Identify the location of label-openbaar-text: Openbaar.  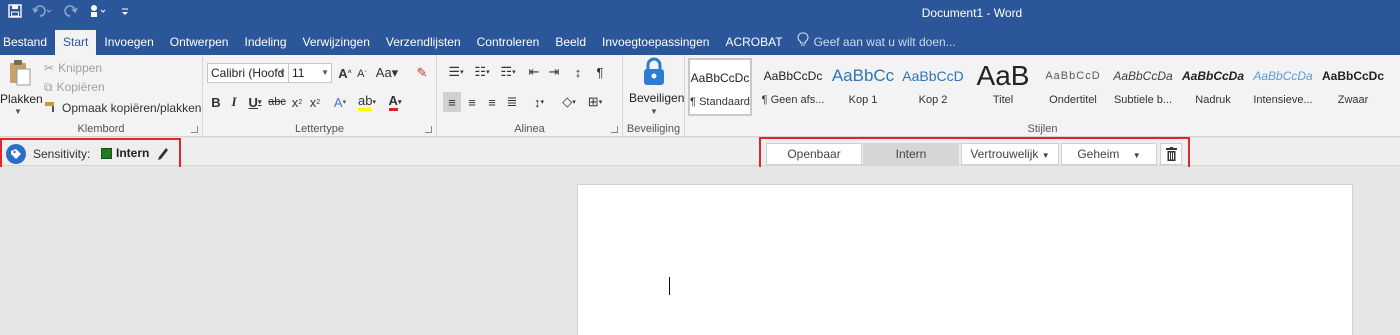
(814, 154).